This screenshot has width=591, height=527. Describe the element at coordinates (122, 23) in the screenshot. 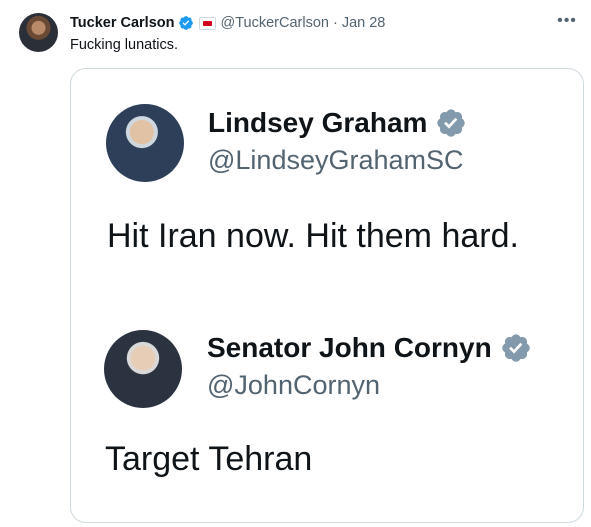

I see `author-display-name: Tucker Carlson` at that location.